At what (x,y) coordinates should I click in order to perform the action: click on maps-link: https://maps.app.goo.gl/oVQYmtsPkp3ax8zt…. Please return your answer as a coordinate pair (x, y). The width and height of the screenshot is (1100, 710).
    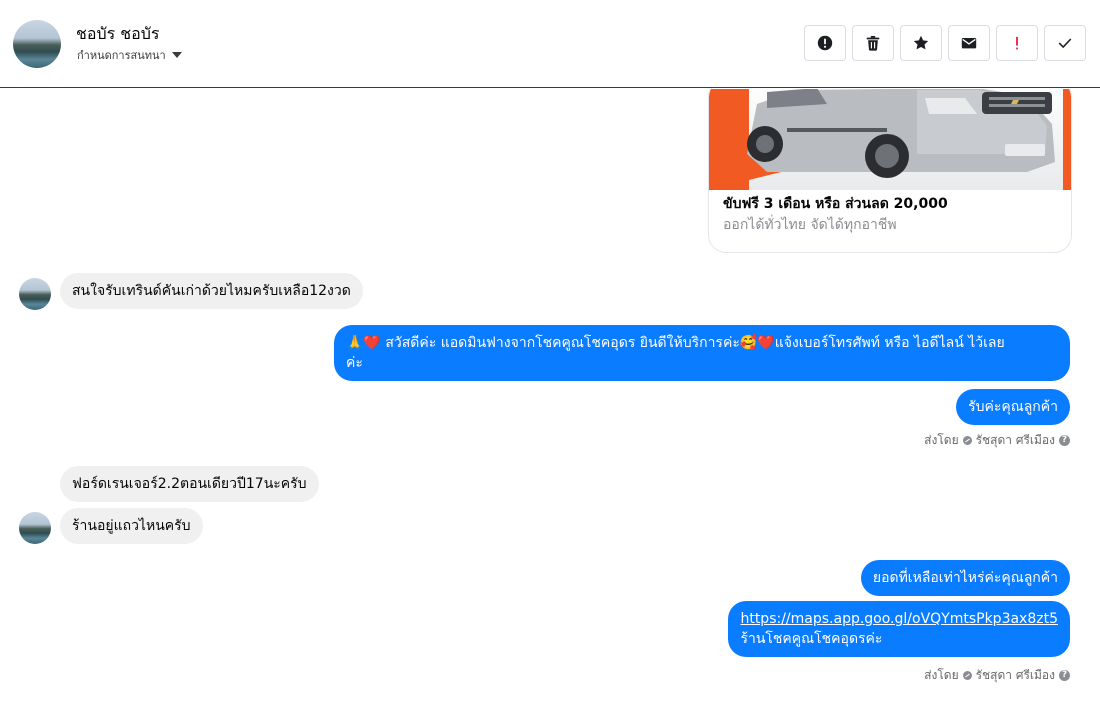
    Looking at the image, I should click on (899, 619).